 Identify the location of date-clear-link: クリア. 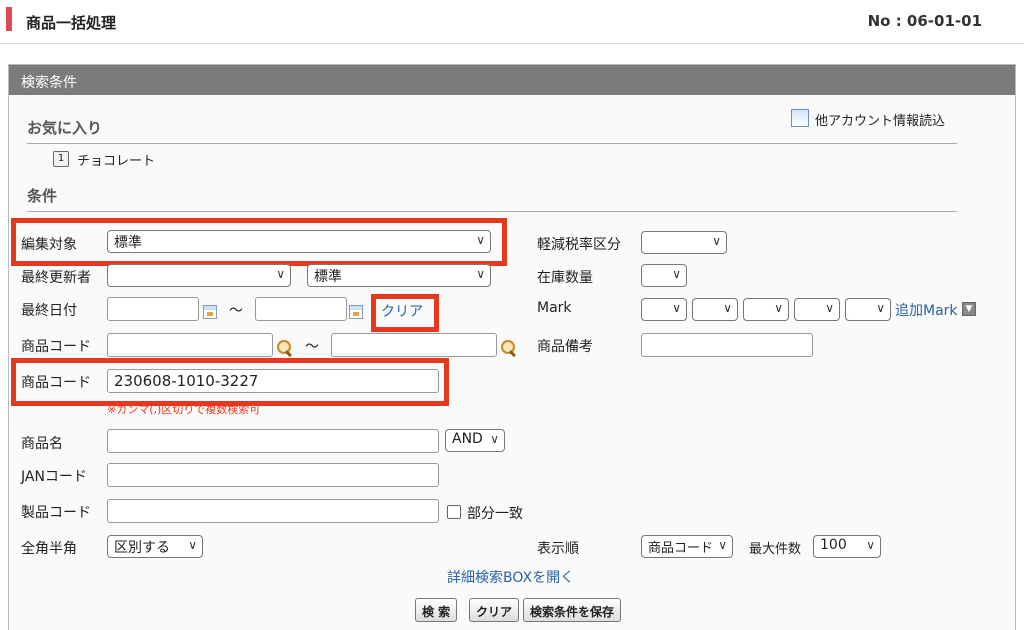
(402, 311).